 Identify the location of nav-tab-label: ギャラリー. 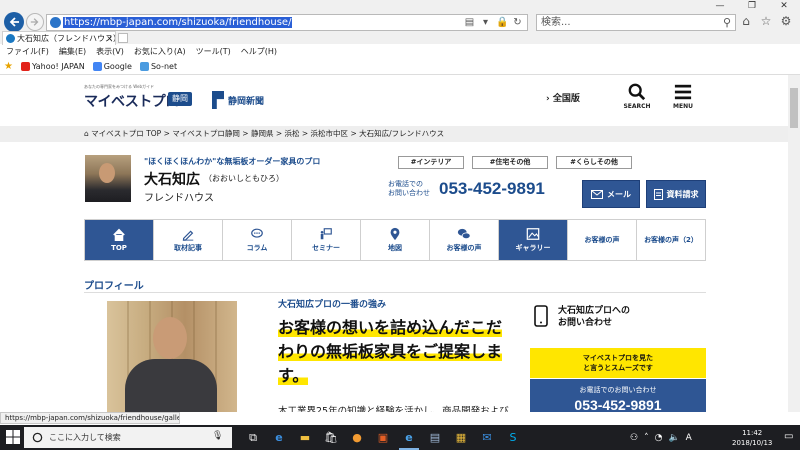
(533, 248).